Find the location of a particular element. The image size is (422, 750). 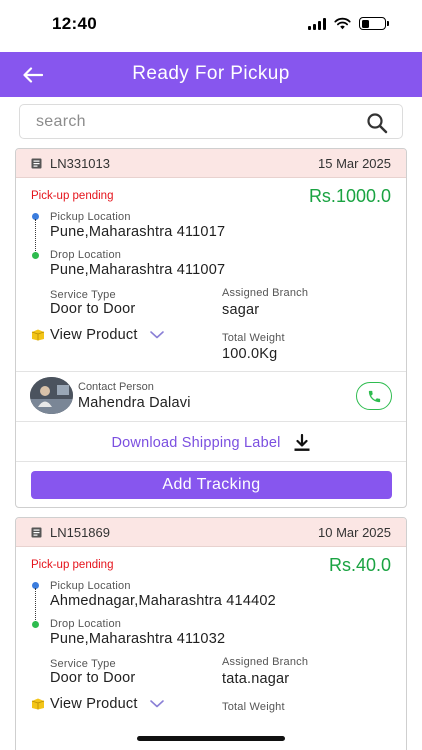

app-header: Ready For Pickup is located at coordinates (211, 74).